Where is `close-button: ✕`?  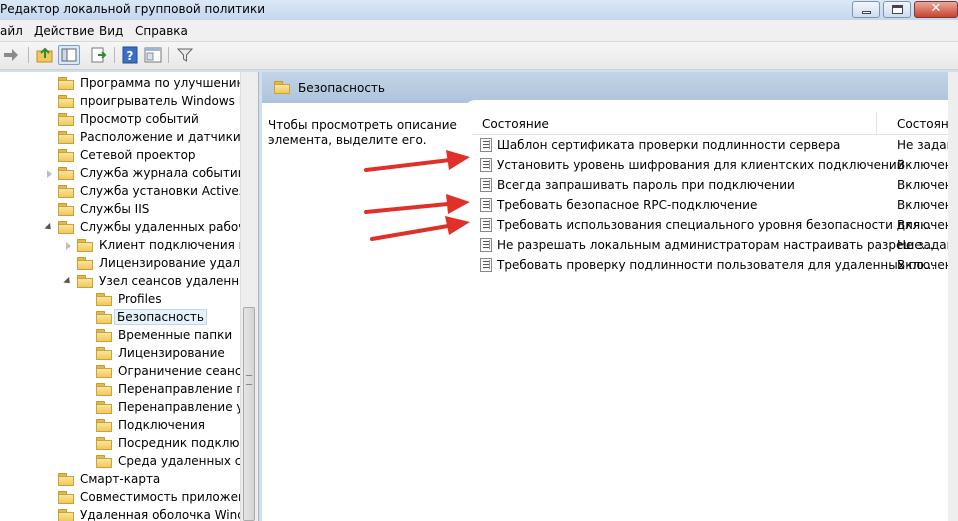
close-button: ✕ is located at coordinates (936, 9).